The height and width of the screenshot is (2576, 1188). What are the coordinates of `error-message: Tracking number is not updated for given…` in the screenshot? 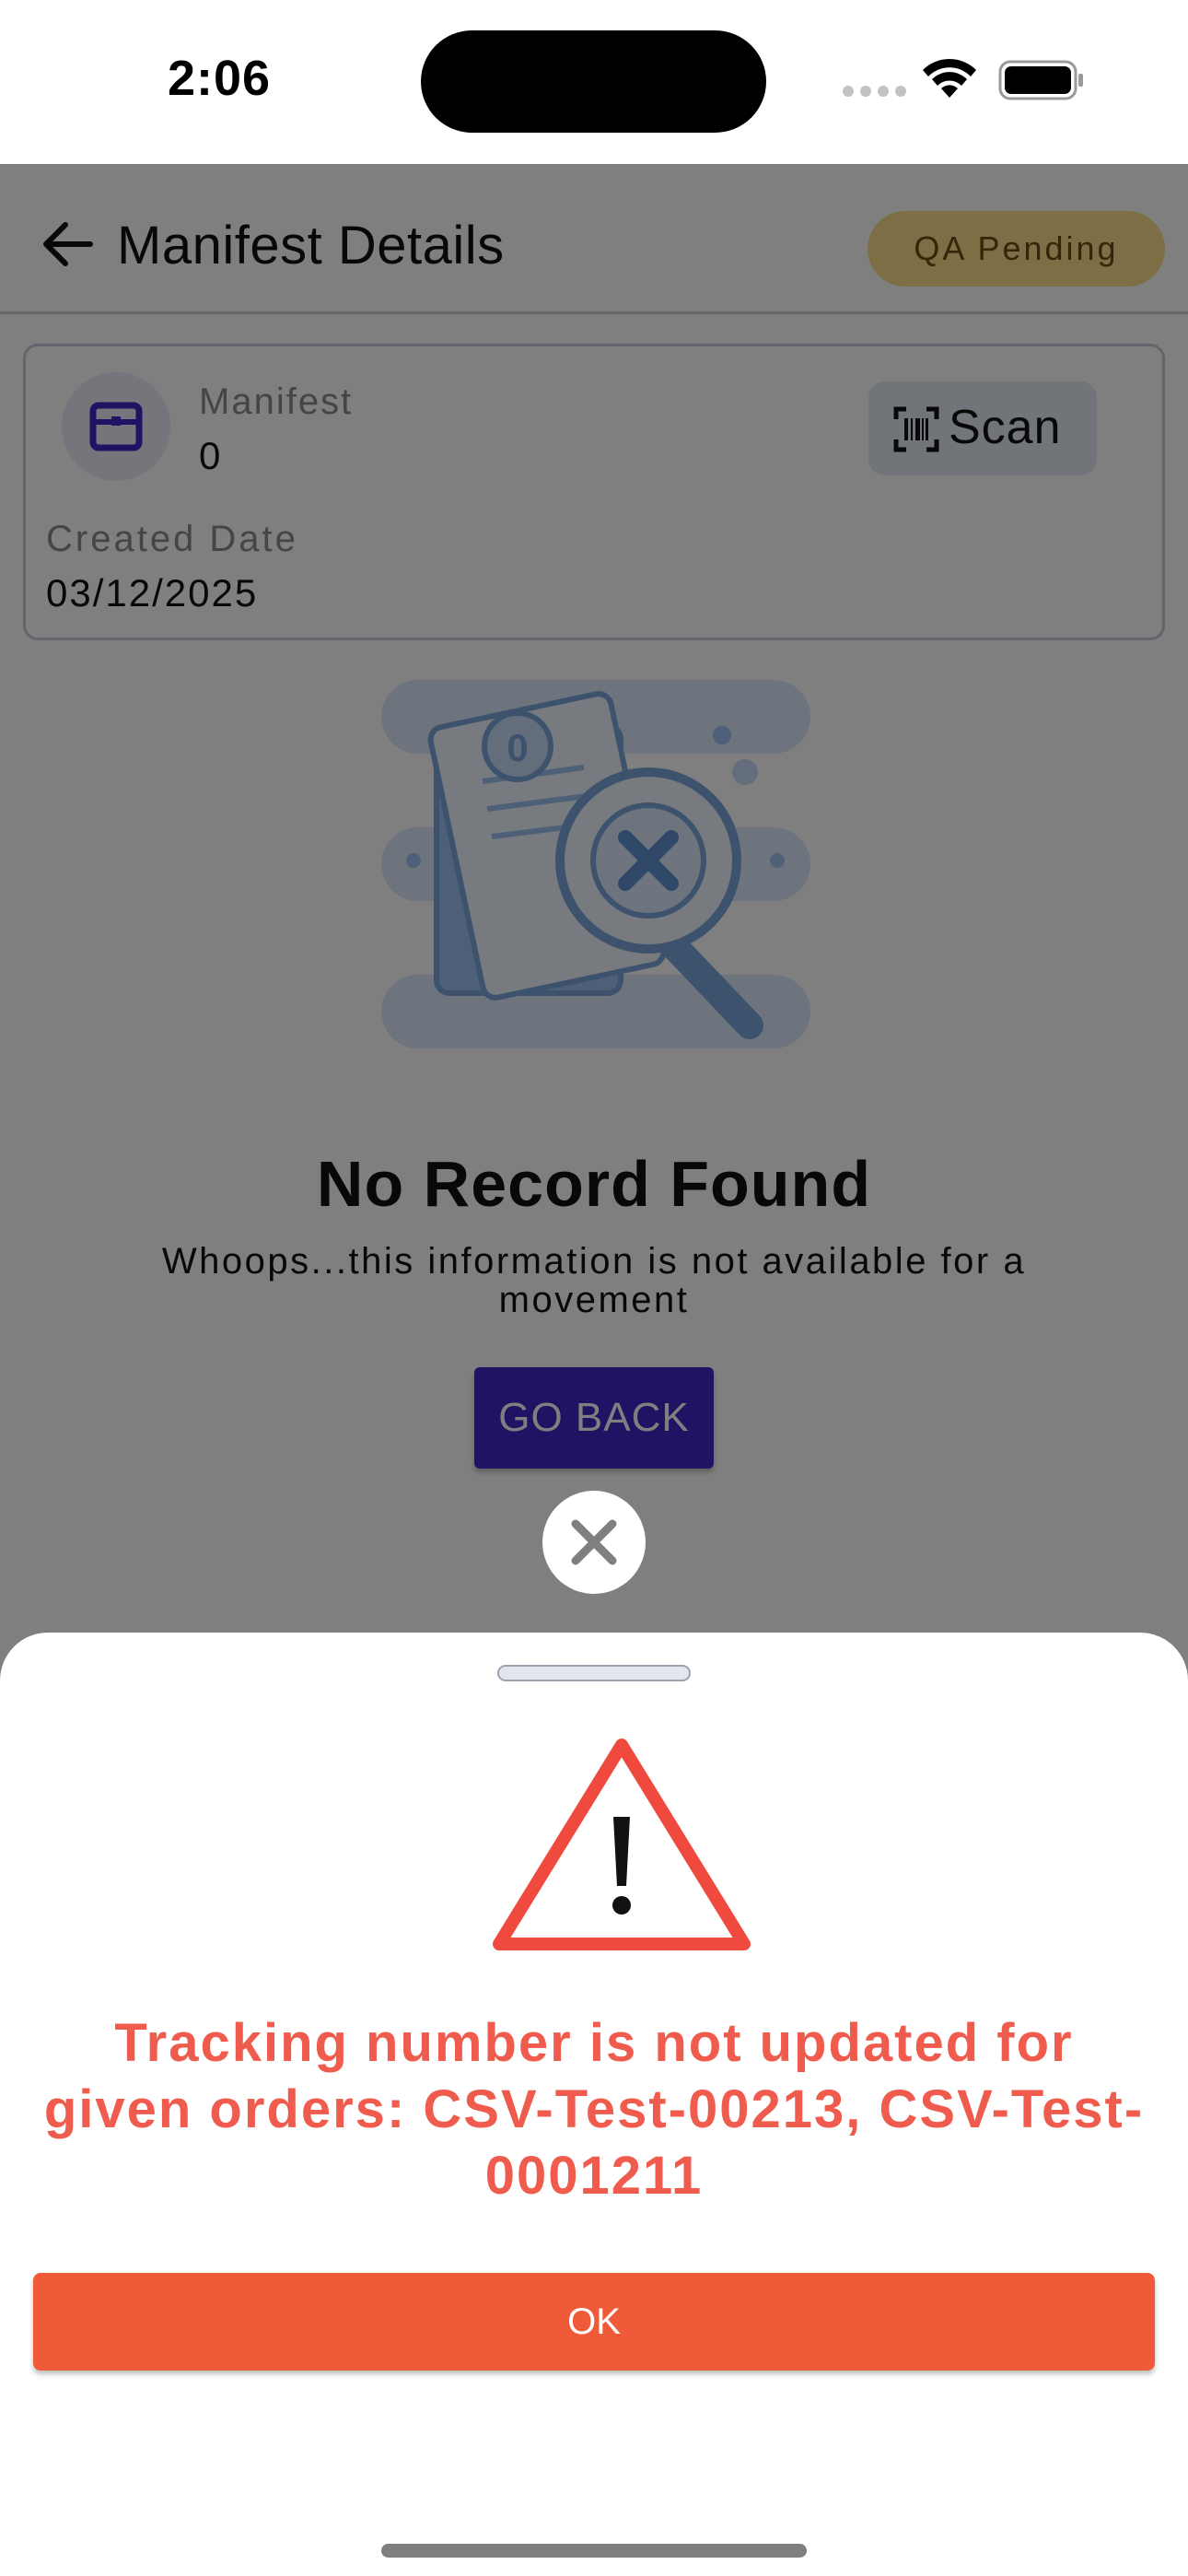 It's located at (594, 2109).